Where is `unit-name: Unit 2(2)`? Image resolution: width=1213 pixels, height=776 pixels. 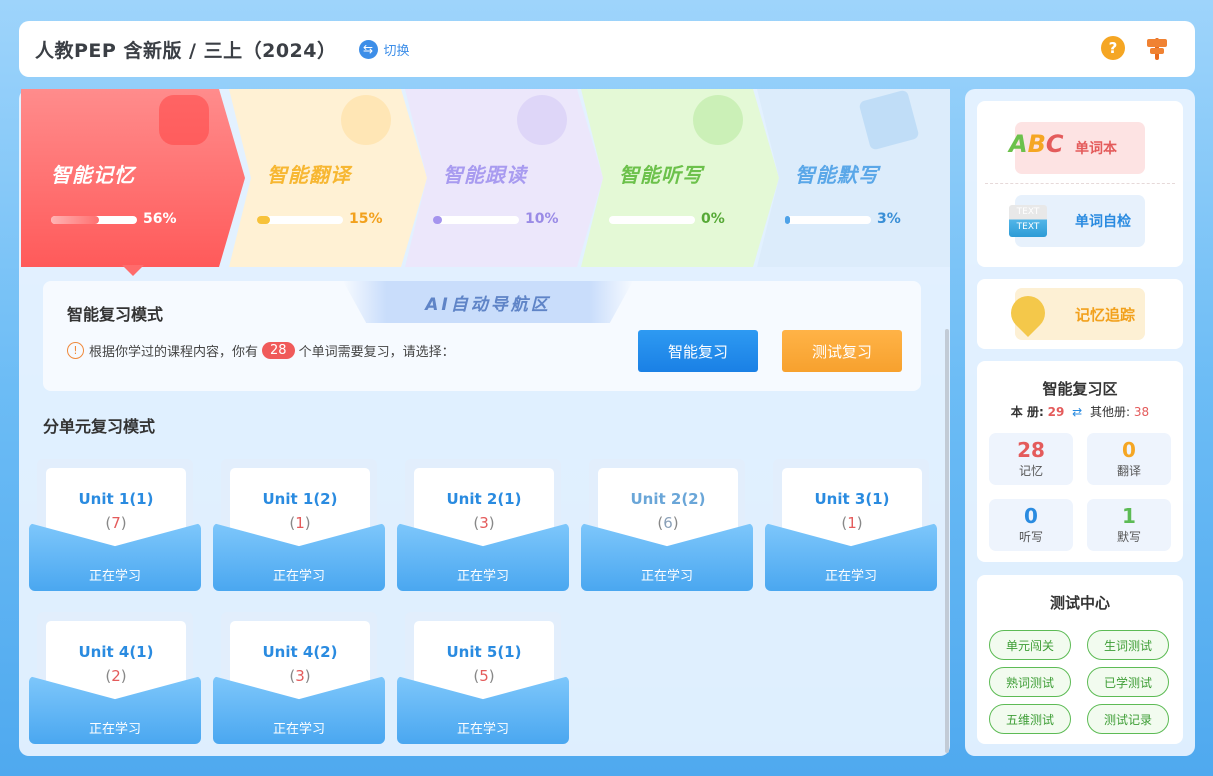
unit-name: Unit 2(2) is located at coordinates (668, 499).